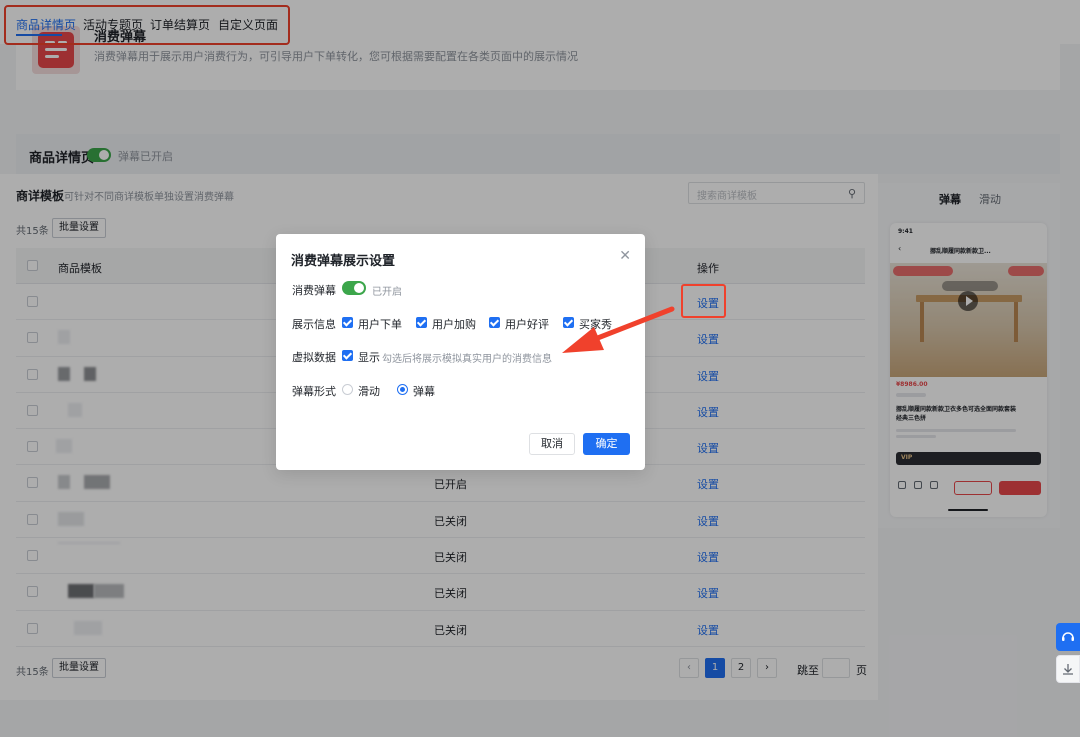 The height and width of the screenshot is (737, 1080). I want to click on close-icon: ✕, so click(625, 256).